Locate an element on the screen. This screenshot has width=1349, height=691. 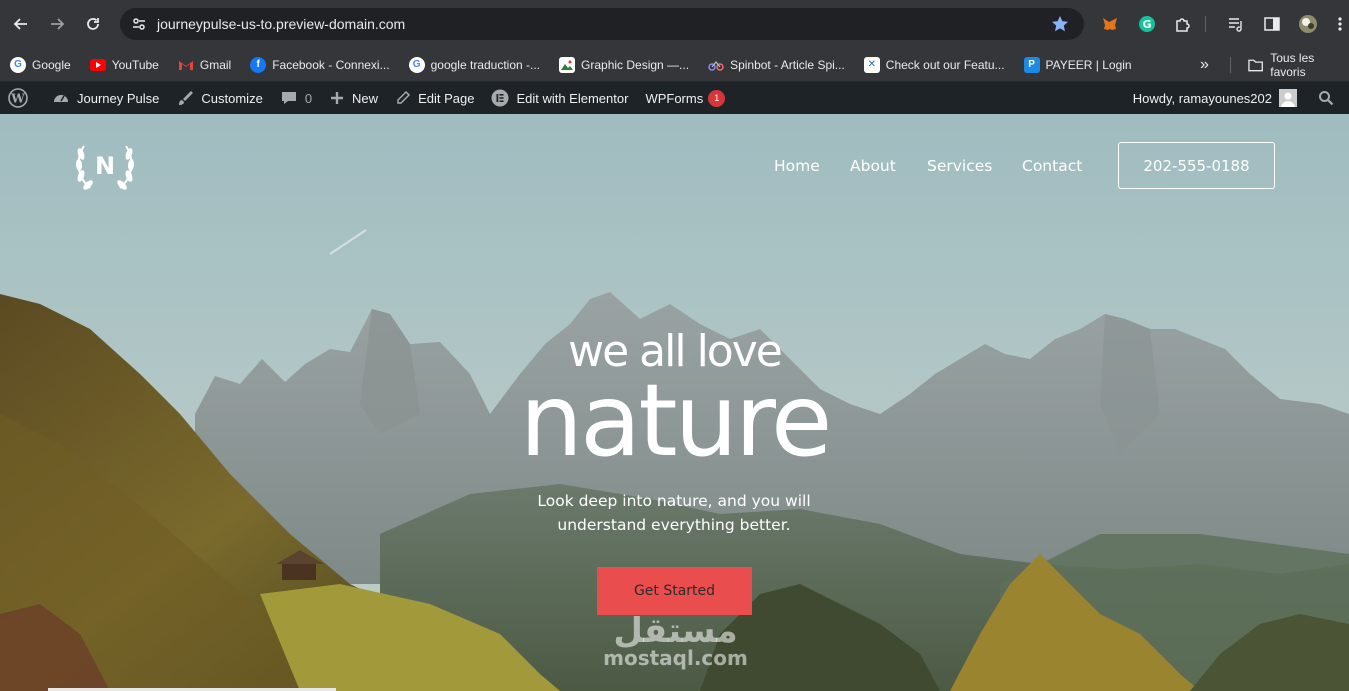
wordpress-logo-button: W is located at coordinates (21, 98).